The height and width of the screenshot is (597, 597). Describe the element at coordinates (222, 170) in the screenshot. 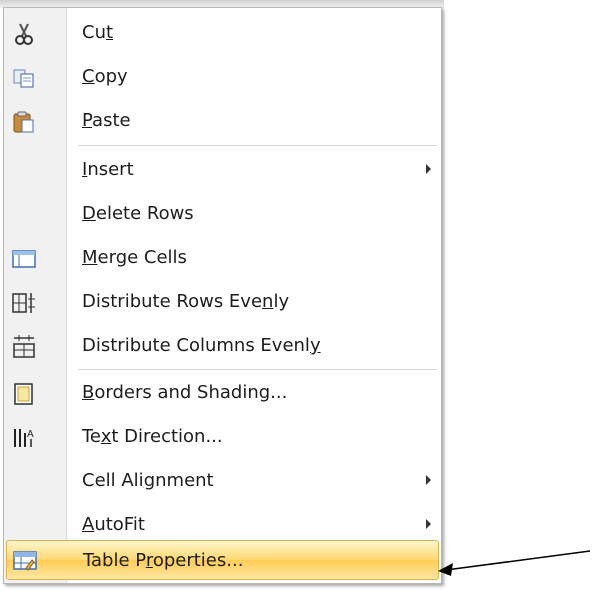

I see `insert-item: Insert` at that location.